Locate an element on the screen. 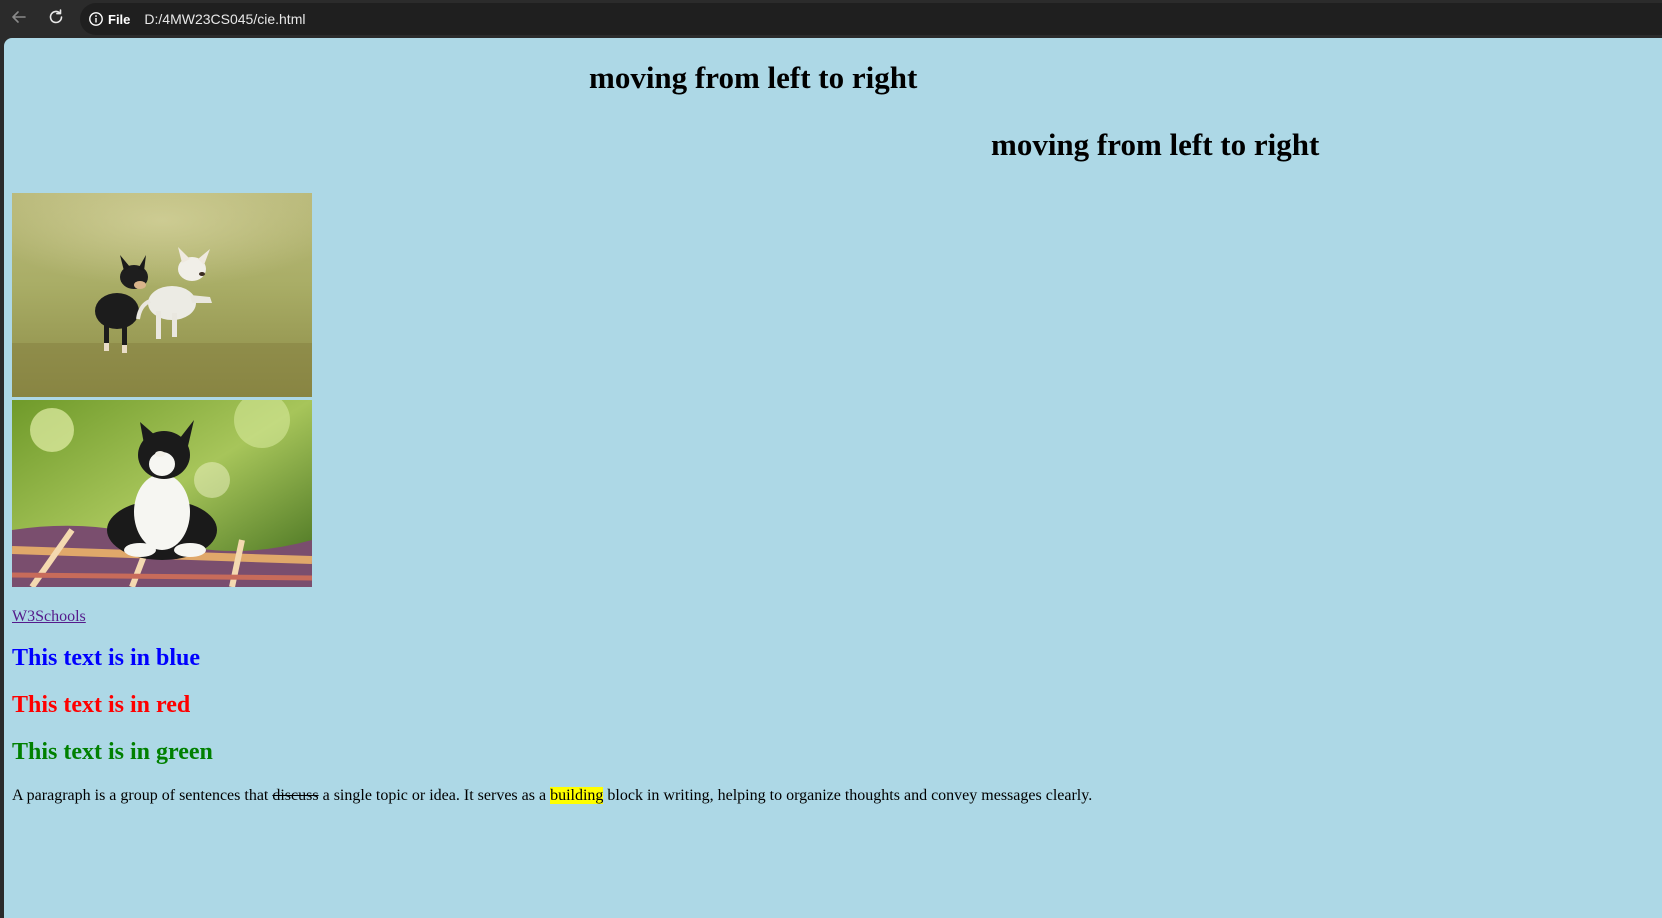 The height and width of the screenshot is (918, 1662). cat-image is located at coordinates (162, 493).